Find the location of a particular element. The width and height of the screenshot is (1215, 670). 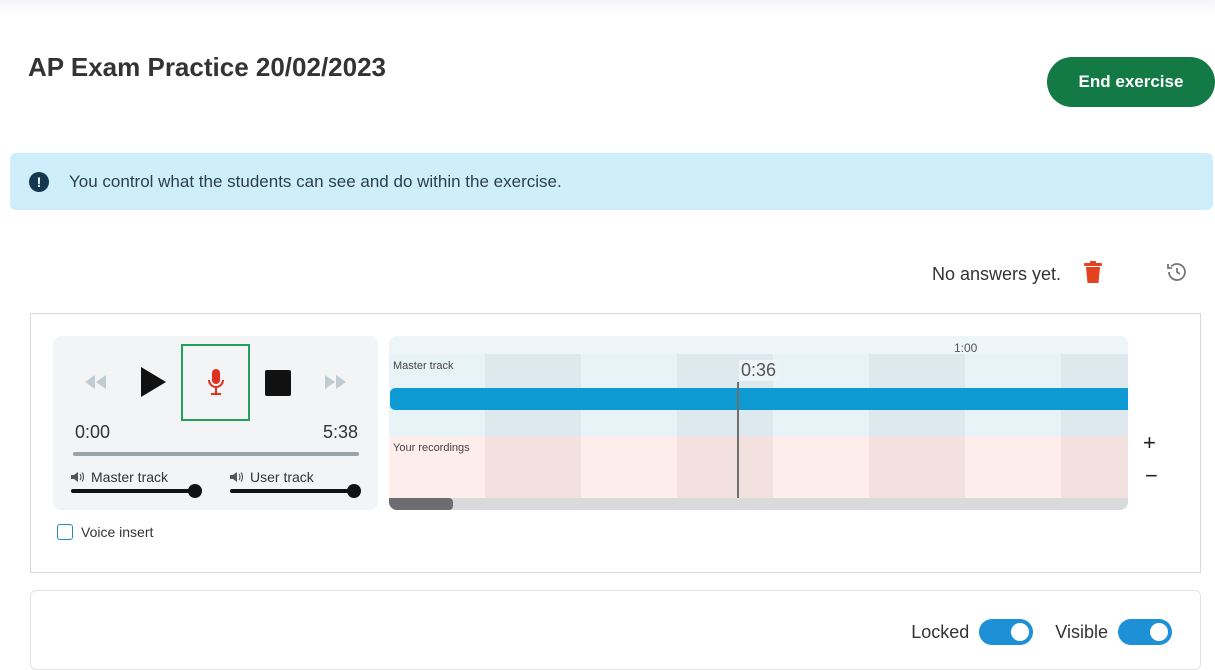

fast-forward-icon is located at coordinates (336, 382).